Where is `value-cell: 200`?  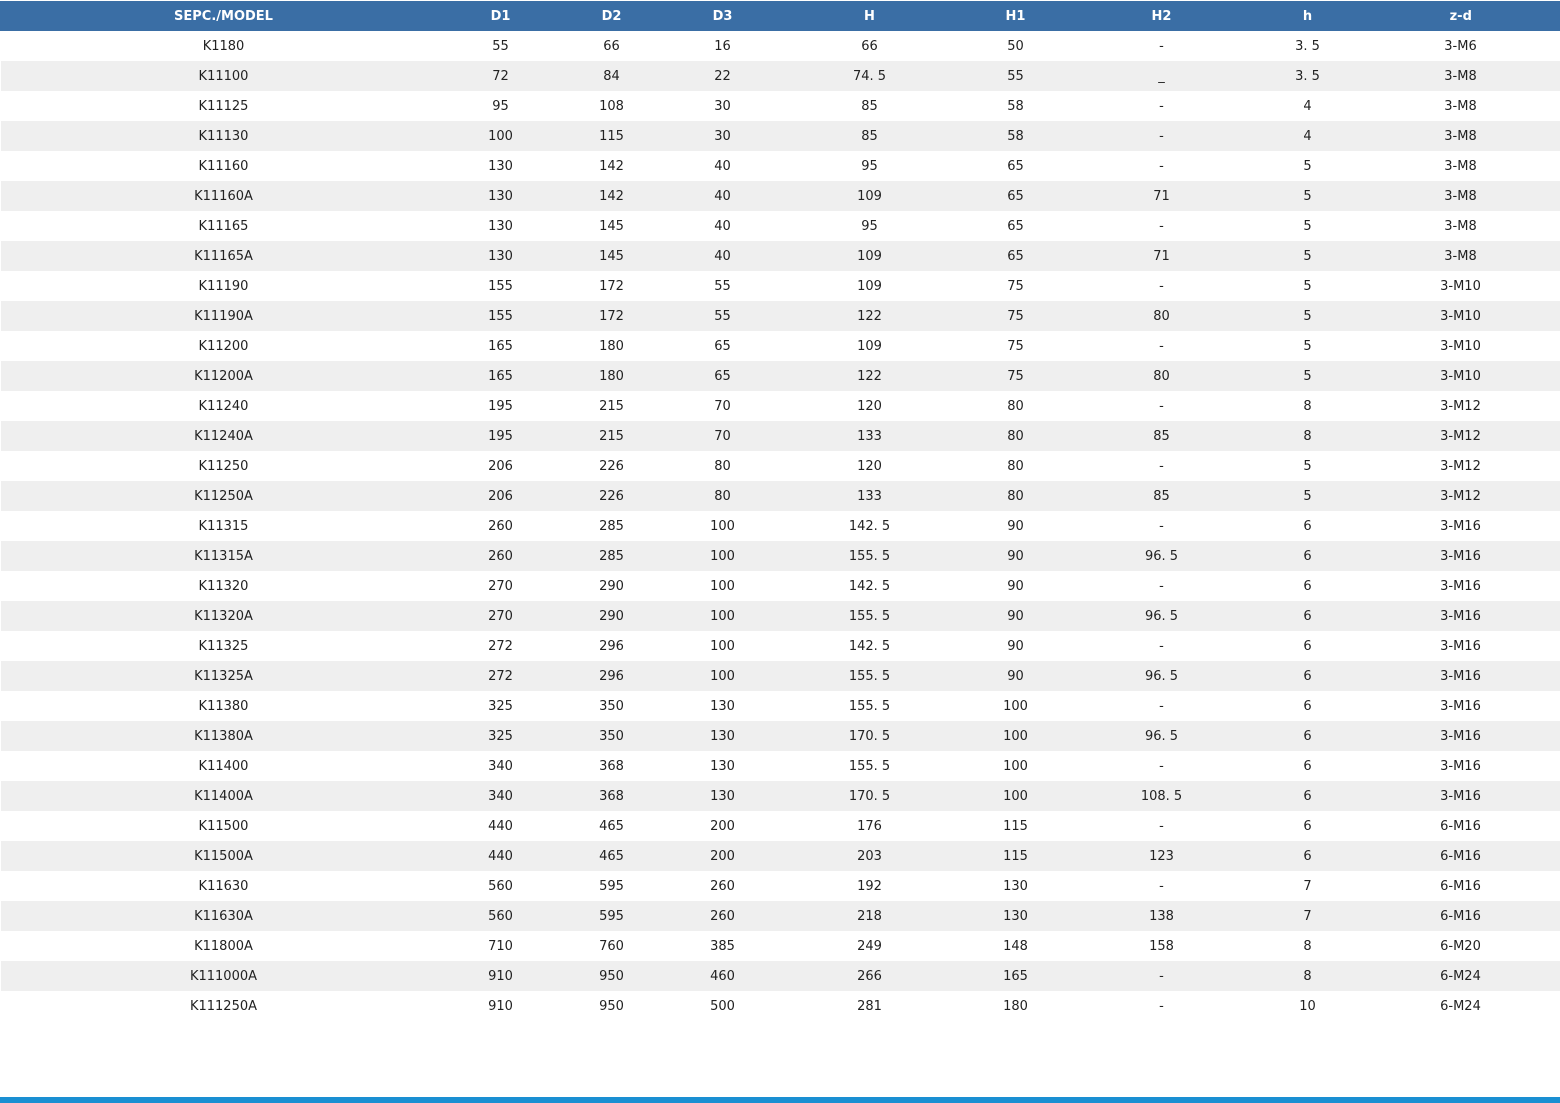
value-cell: 200 is located at coordinates (722, 856).